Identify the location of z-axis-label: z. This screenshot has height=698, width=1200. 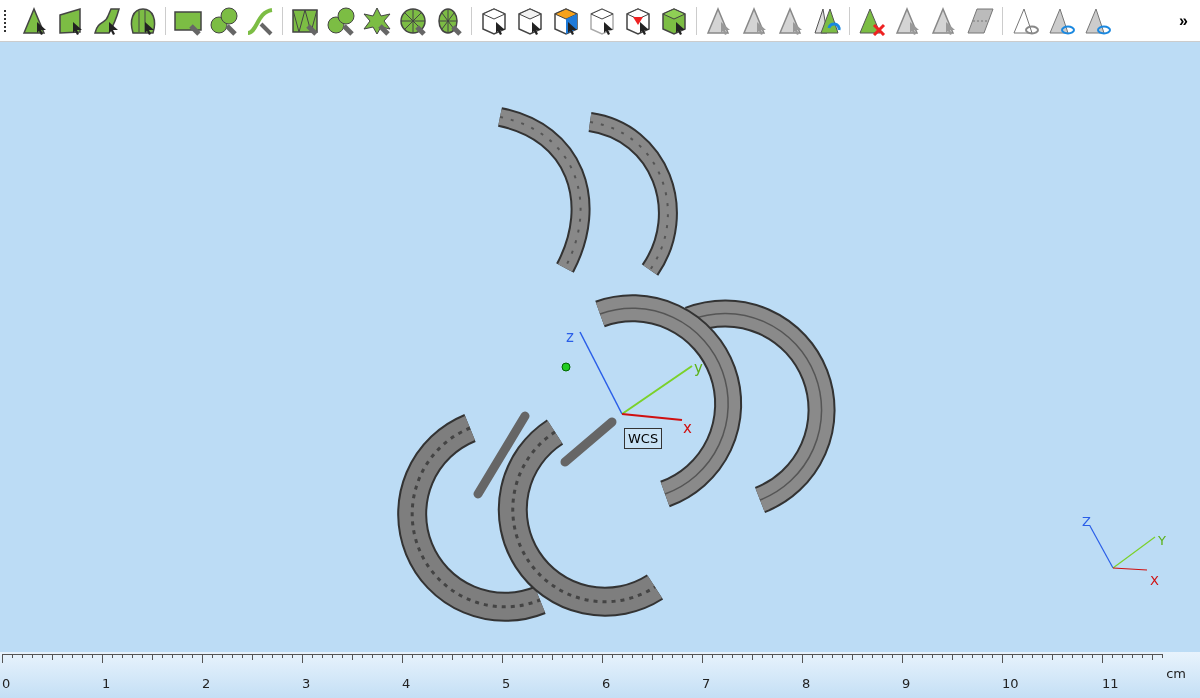
(570, 337).